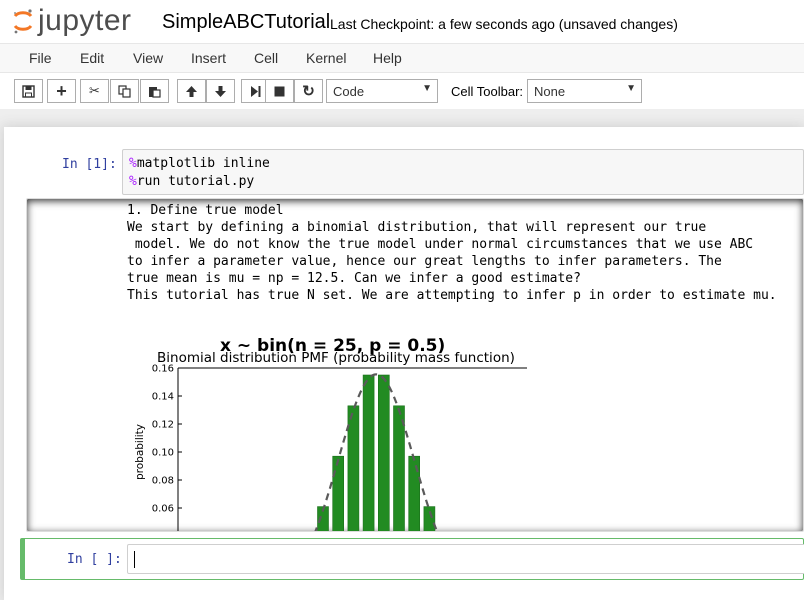  What do you see at coordinates (89, 164) in the screenshot?
I see `input-prompt: In [1]:` at bounding box center [89, 164].